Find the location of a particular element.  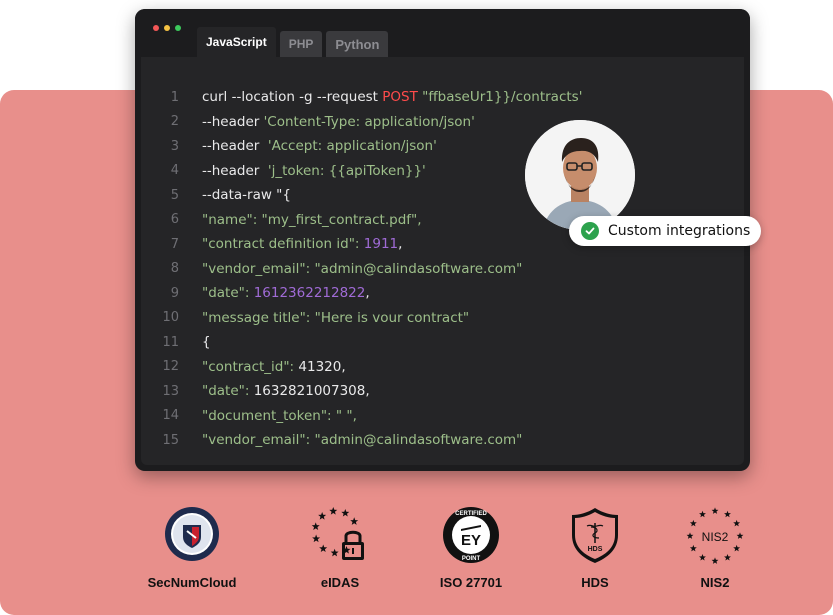

code-text: --data-raw "{ is located at coordinates (246, 195).